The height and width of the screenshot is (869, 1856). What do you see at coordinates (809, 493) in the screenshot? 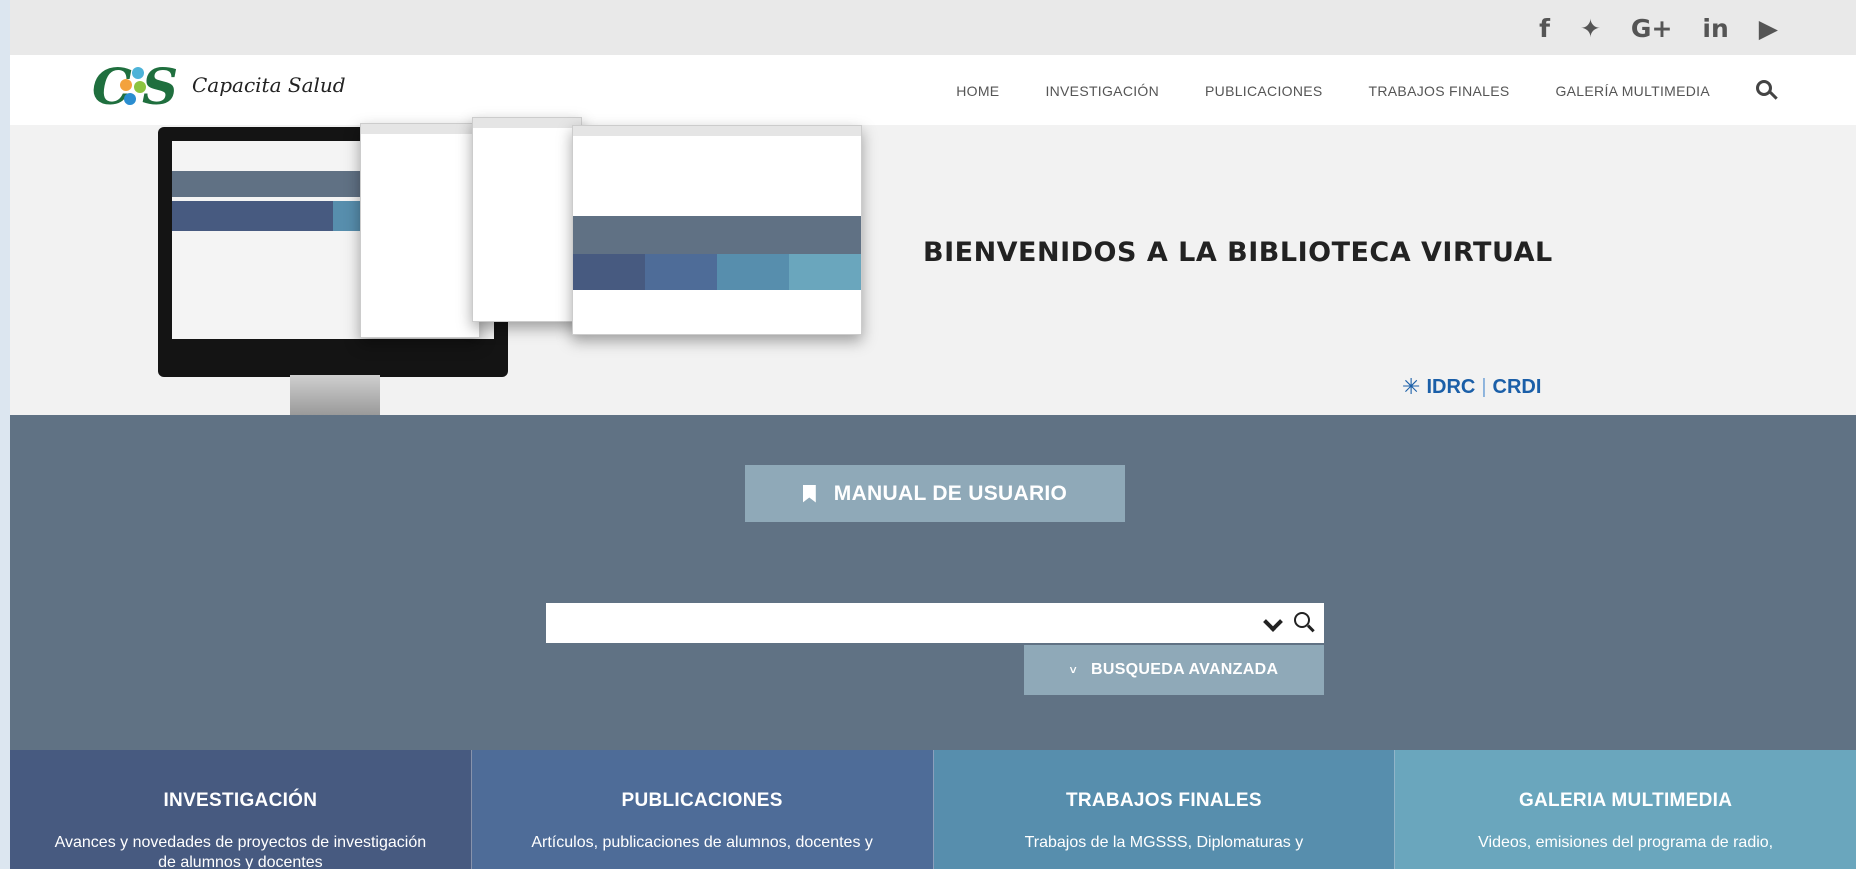
I see `bookmark-icon` at bounding box center [809, 493].